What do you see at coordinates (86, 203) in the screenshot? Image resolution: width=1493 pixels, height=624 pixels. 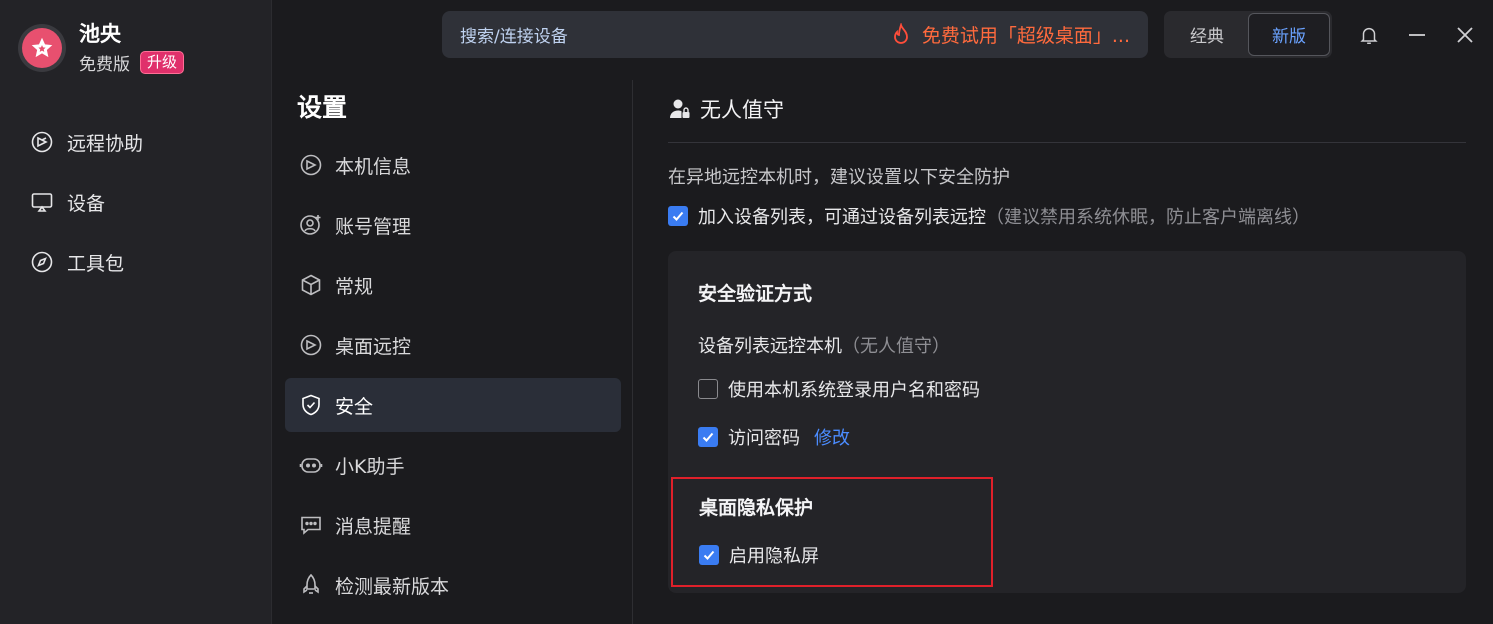 I see `nav-item-label: 设备` at bounding box center [86, 203].